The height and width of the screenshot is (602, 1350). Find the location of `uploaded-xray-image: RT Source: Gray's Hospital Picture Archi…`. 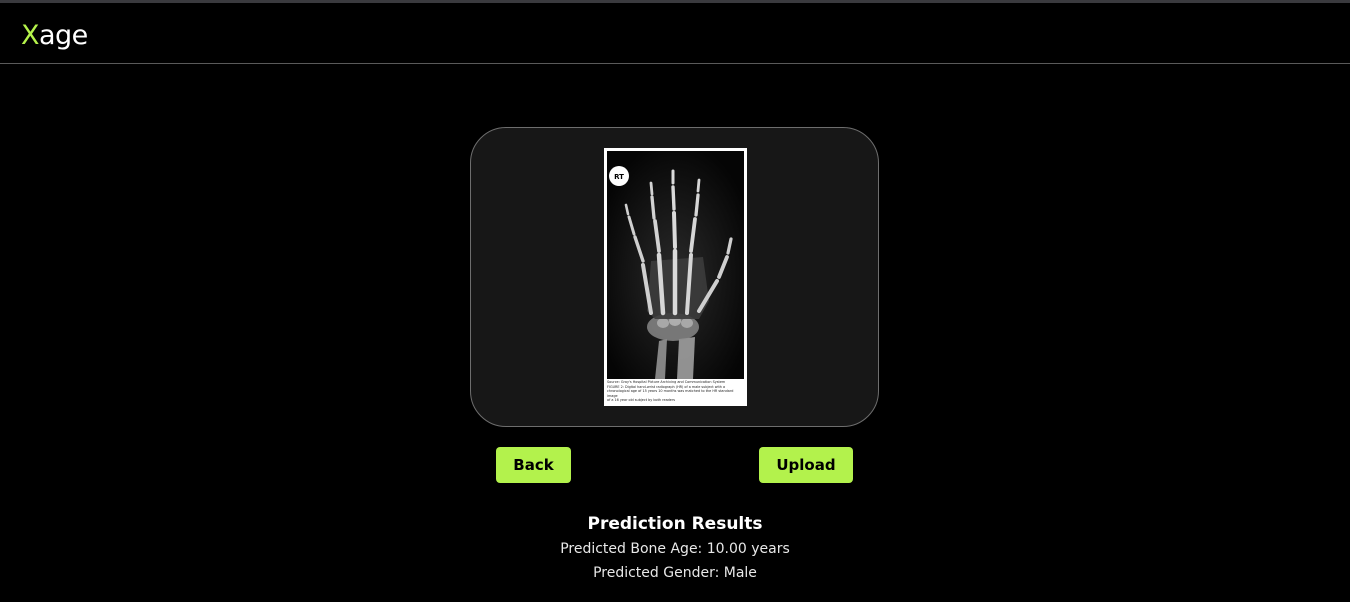

uploaded-xray-image: RT Source: Gray's Hospital Picture Archi… is located at coordinates (675, 277).